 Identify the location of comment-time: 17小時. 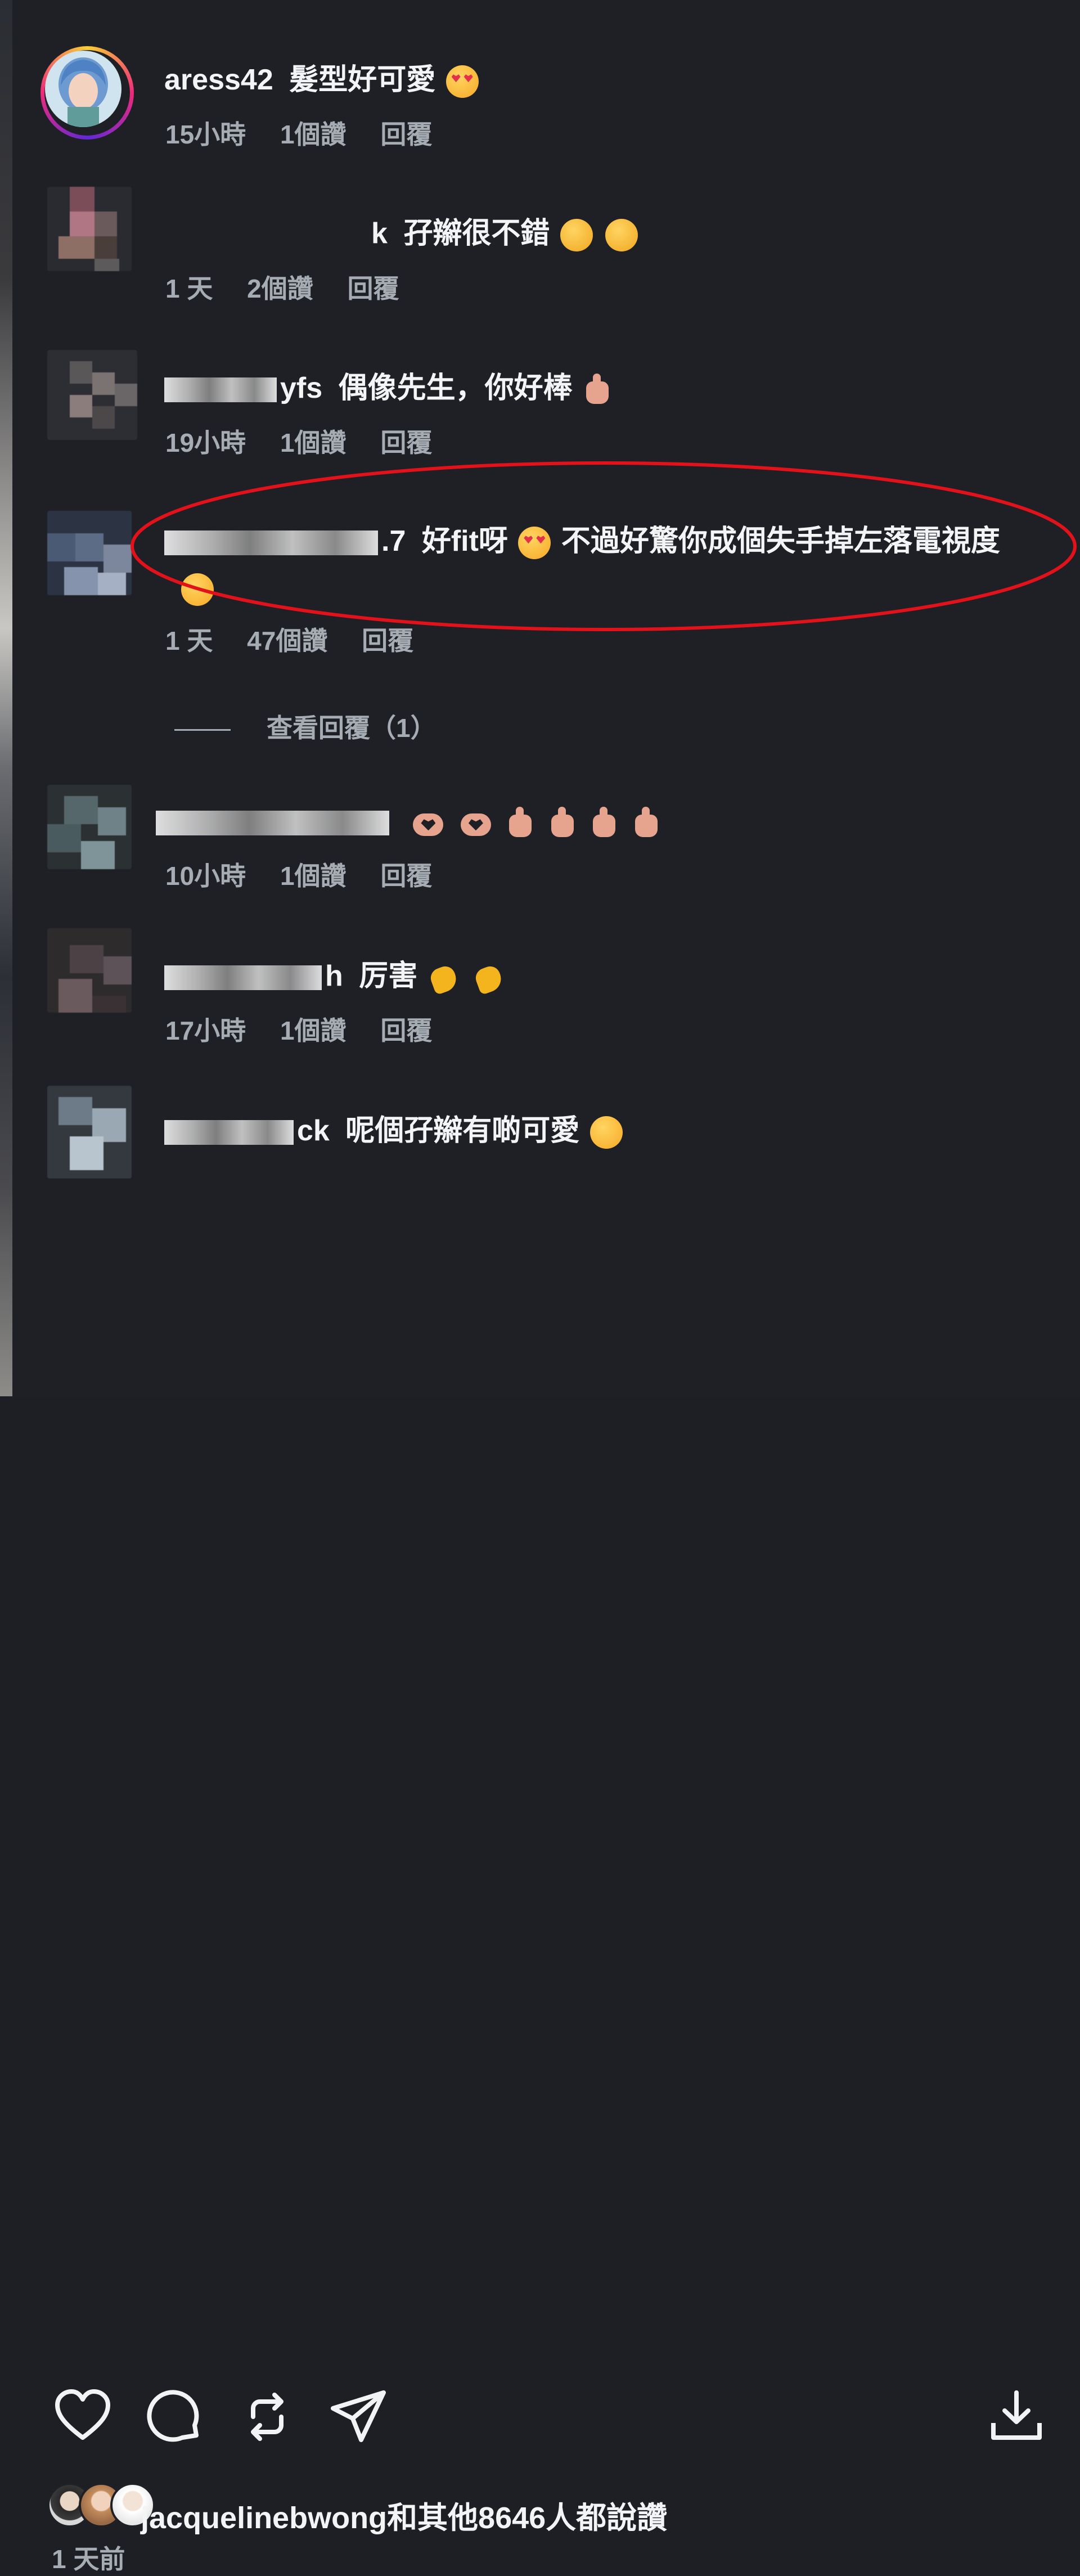
(205, 1030).